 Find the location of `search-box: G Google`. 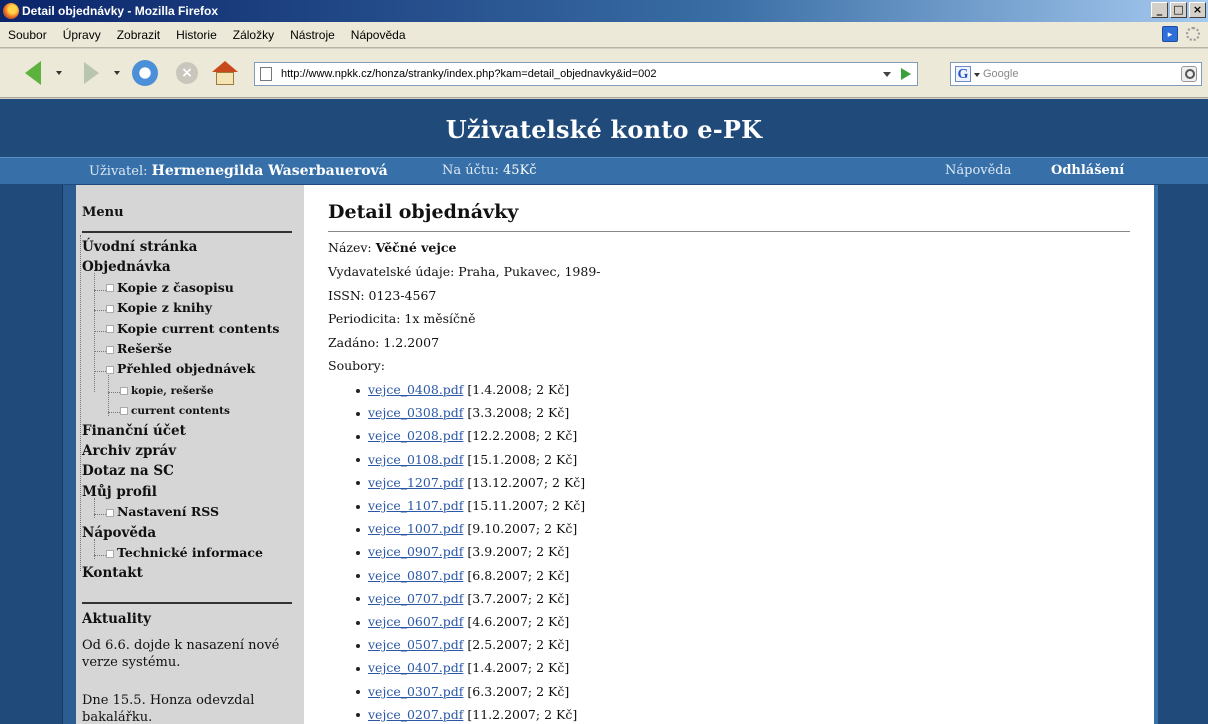

search-box: G Google is located at coordinates (1076, 74).